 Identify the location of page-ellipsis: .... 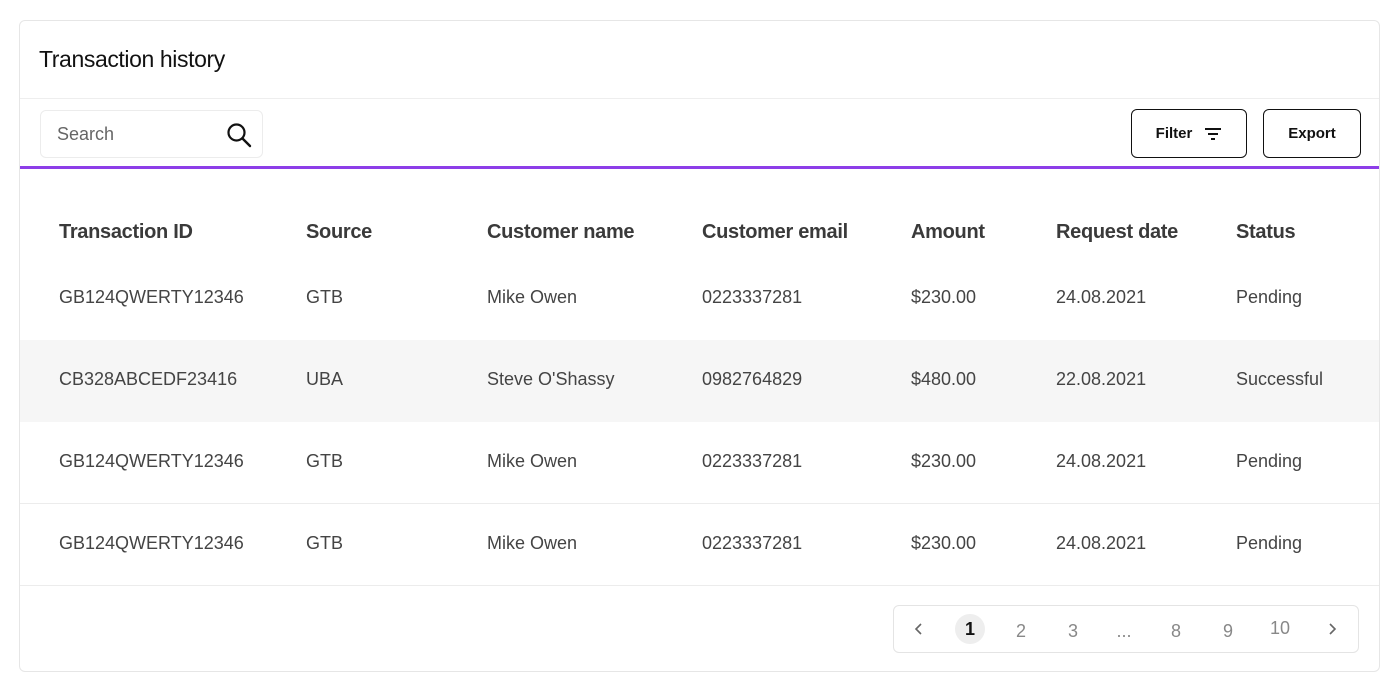
(1124, 630).